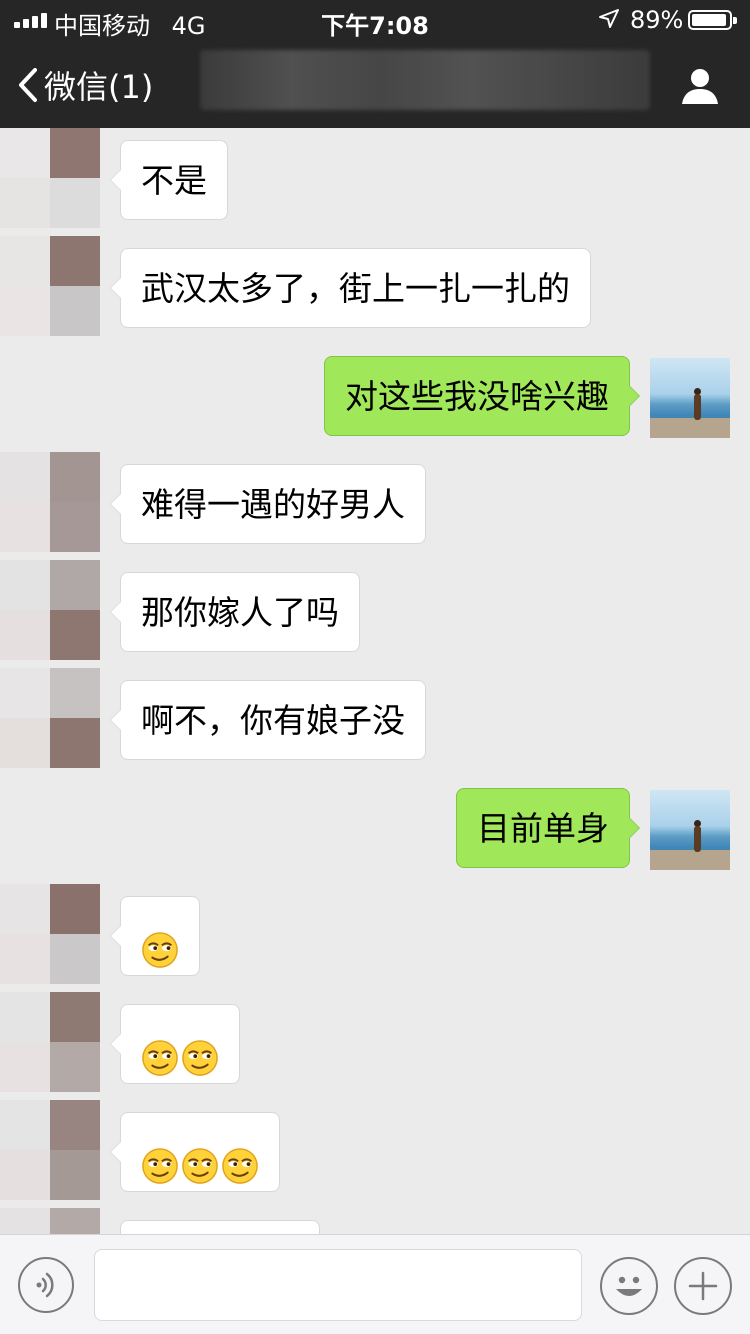  I want to click on outgoing-bubble: 目前单身, so click(548, 828).